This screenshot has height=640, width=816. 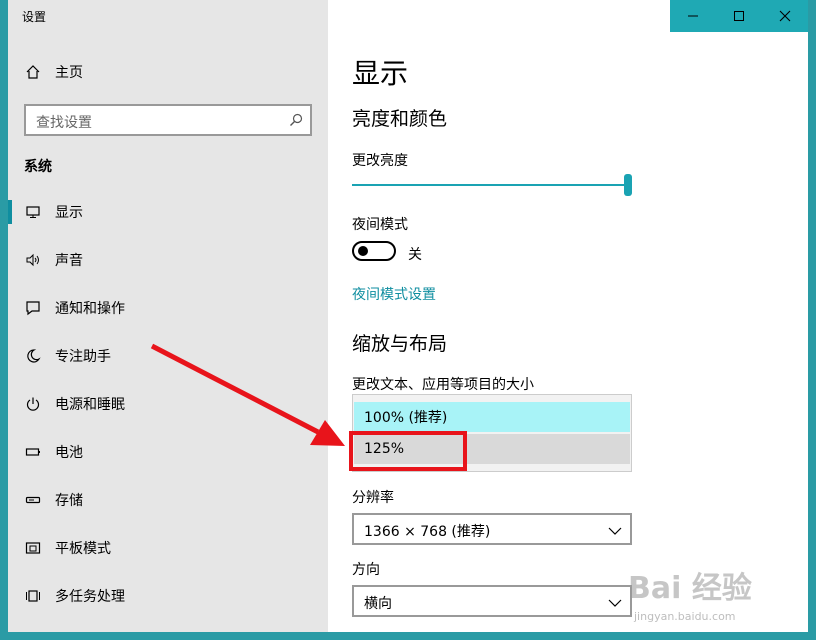 What do you see at coordinates (296, 120) in the screenshot?
I see `search-icon` at bounding box center [296, 120].